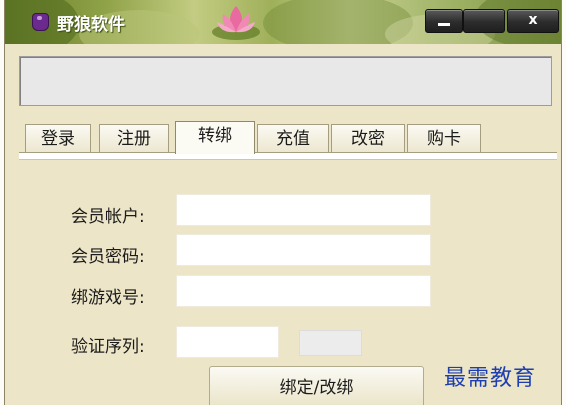  I want to click on tab-label: 注册, so click(134, 139).